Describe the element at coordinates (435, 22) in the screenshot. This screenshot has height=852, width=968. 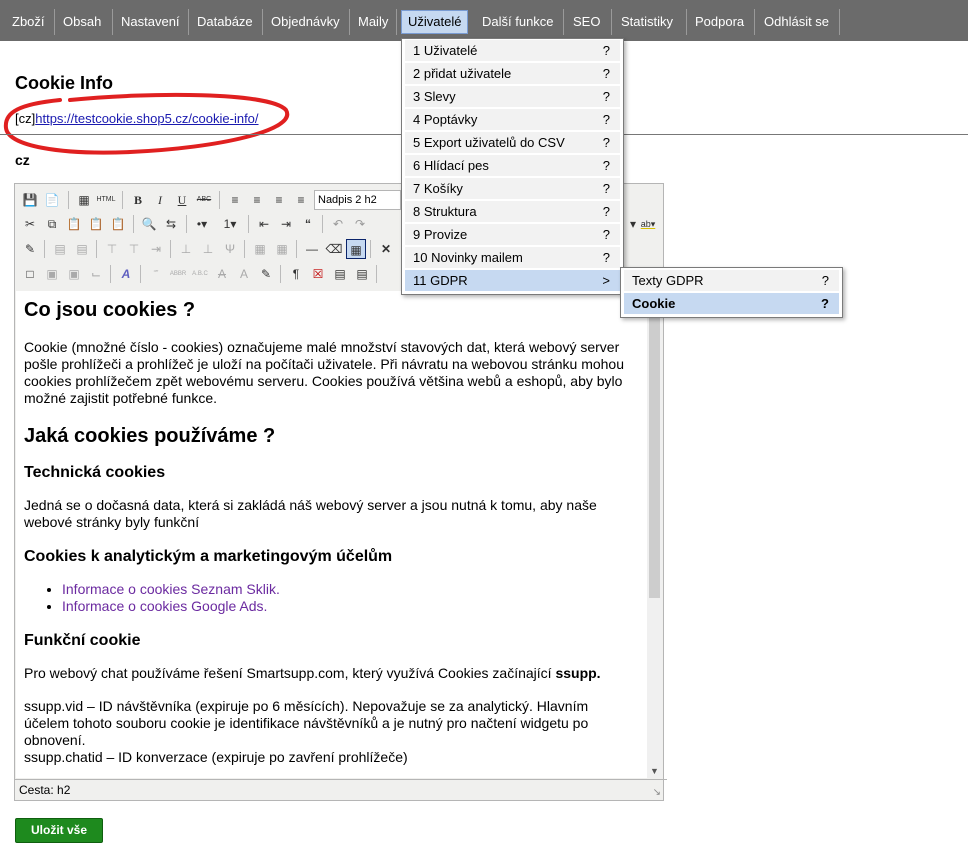
I see `nav-item-uzivatele: Uživatelé` at that location.